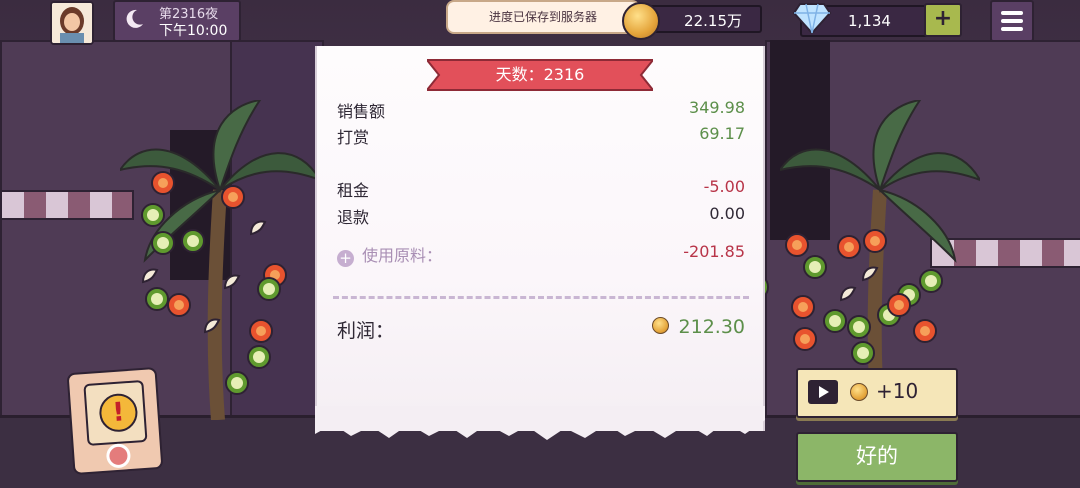  Describe the element at coordinates (366, 331) in the screenshot. I see `profit-label: 利润：` at that location.